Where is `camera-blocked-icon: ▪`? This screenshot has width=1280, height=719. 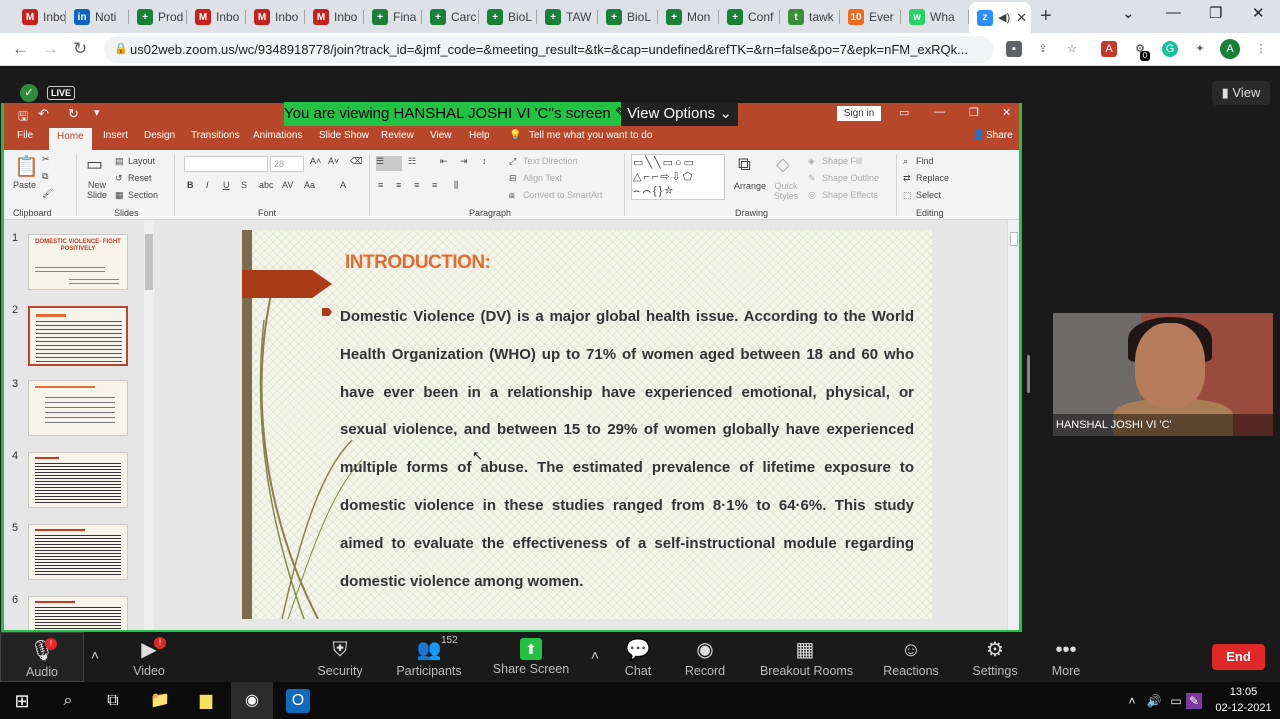
camera-blocked-icon: ▪ is located at coordinates (1014, 49).